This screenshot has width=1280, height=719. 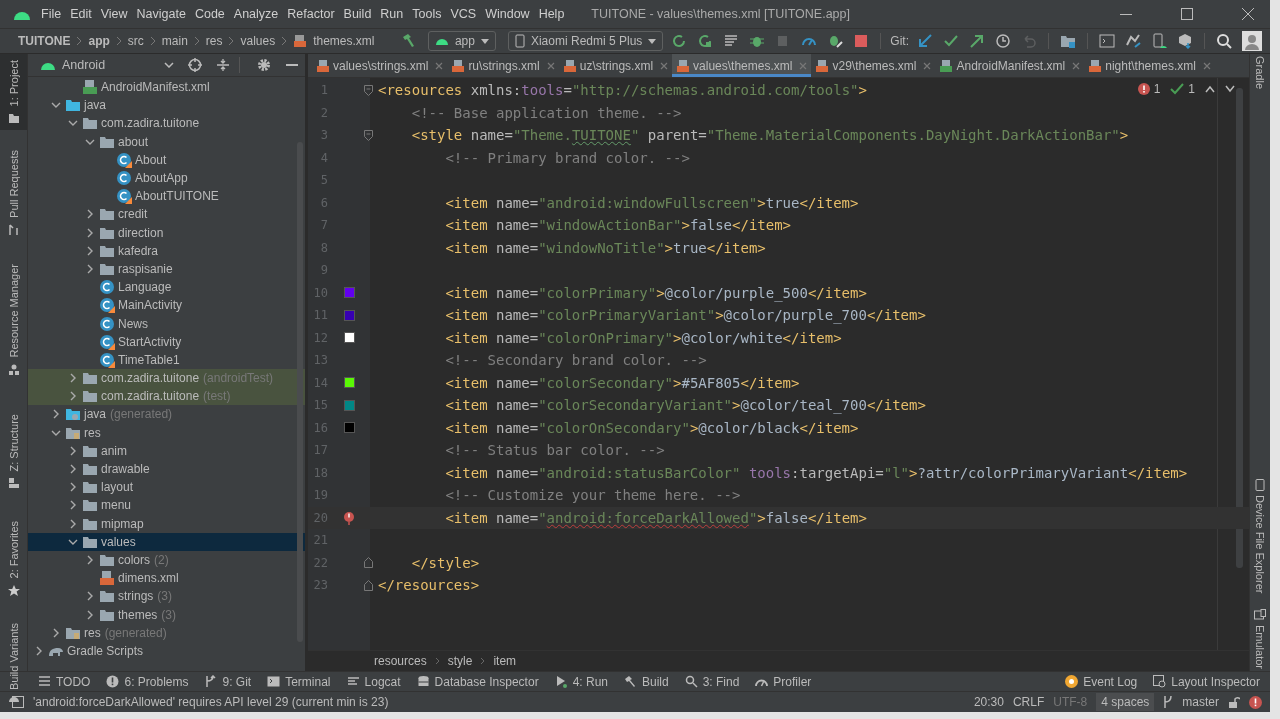 What do you see at coordinates (1260, 639) in the screenshot?
I see `tool-window-tab: Emulator` at bounding box center [1260, 639].